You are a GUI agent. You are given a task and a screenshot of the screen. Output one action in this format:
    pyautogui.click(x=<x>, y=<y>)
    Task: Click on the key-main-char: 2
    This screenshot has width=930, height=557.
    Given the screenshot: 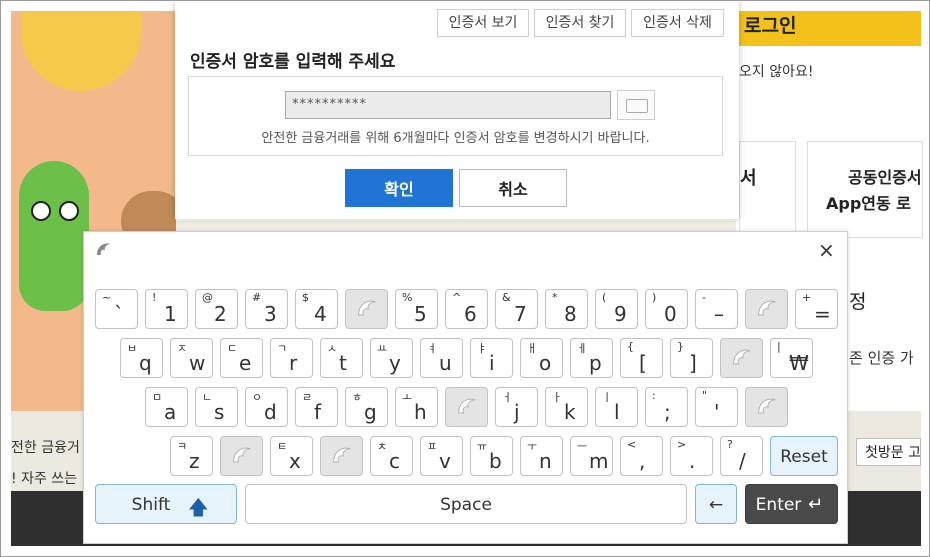 What is the action you would take?
    pyautogui.click(x=220, y=314)
    